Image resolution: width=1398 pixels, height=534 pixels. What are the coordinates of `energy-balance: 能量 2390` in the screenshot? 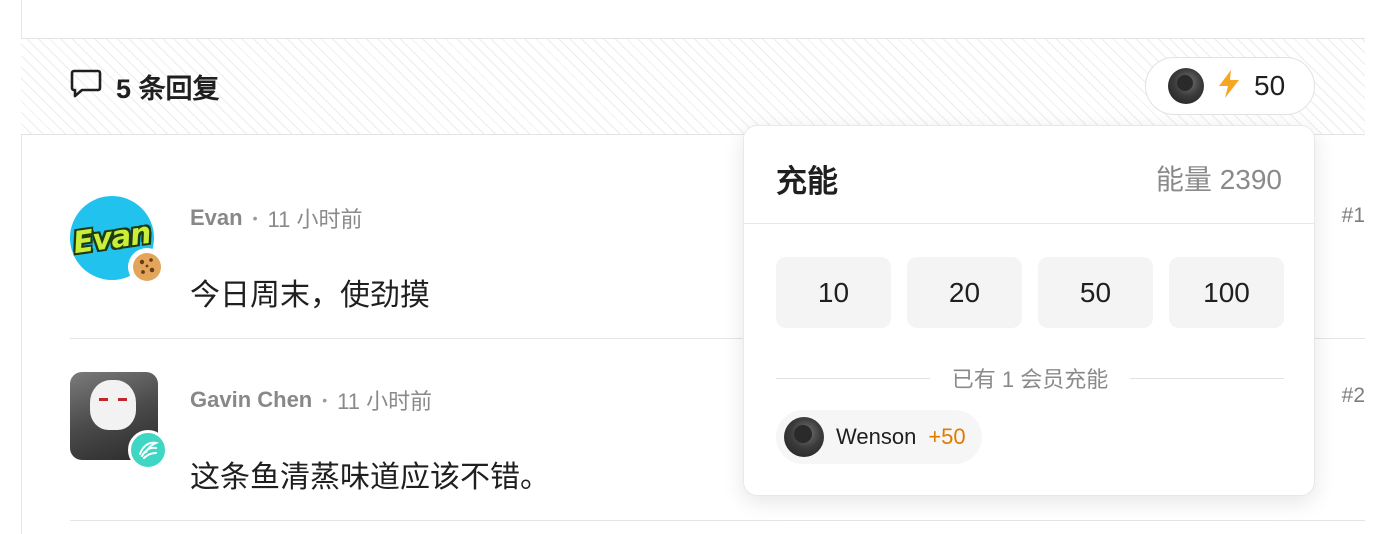 It's located at (1218, 179).